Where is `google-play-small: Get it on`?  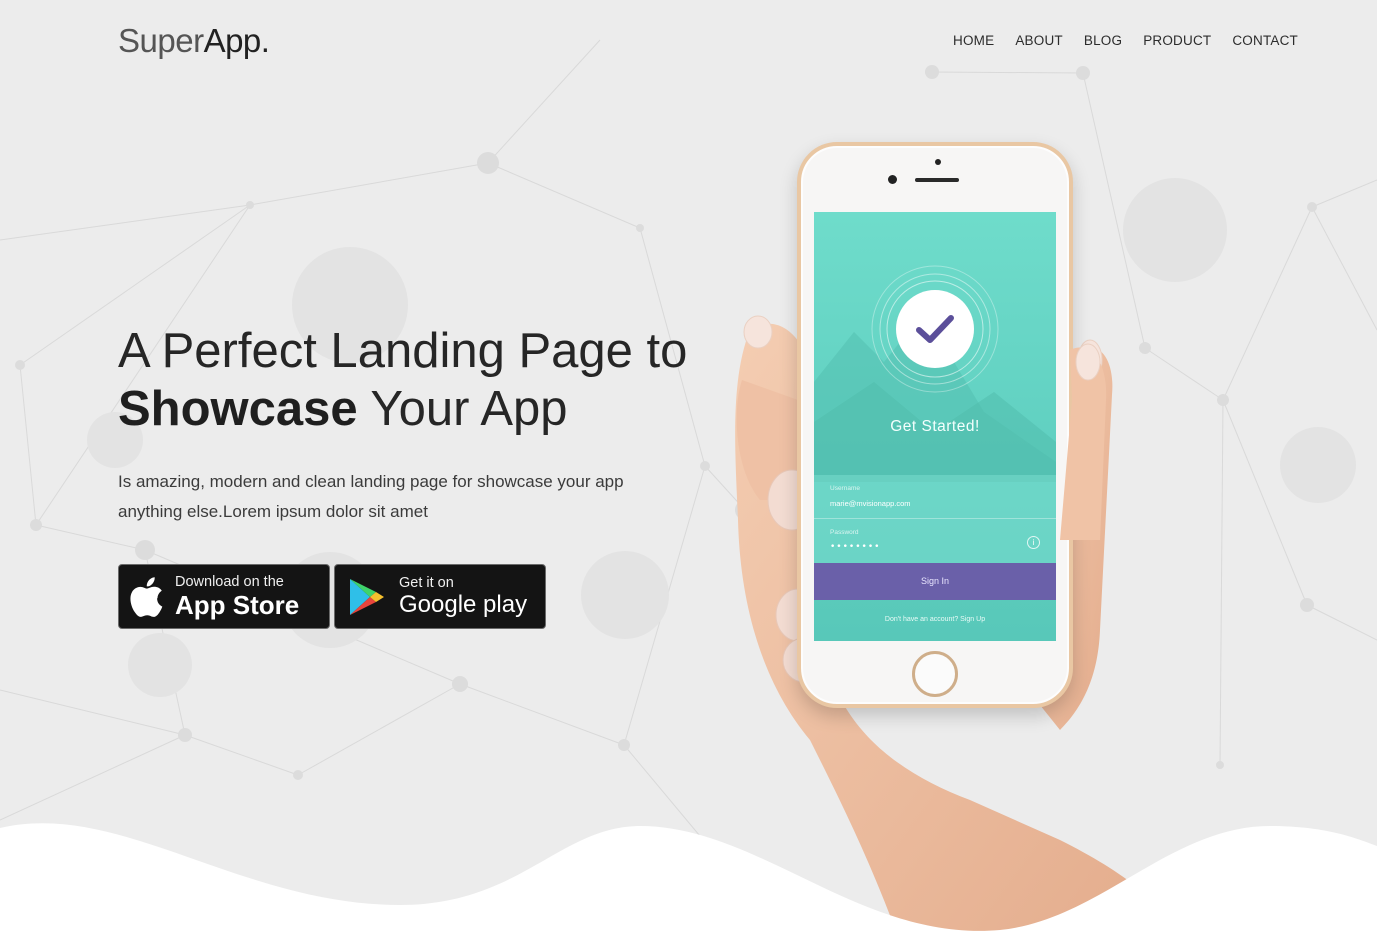
google-play-small: Get it on is located at coordinates (426, 583).